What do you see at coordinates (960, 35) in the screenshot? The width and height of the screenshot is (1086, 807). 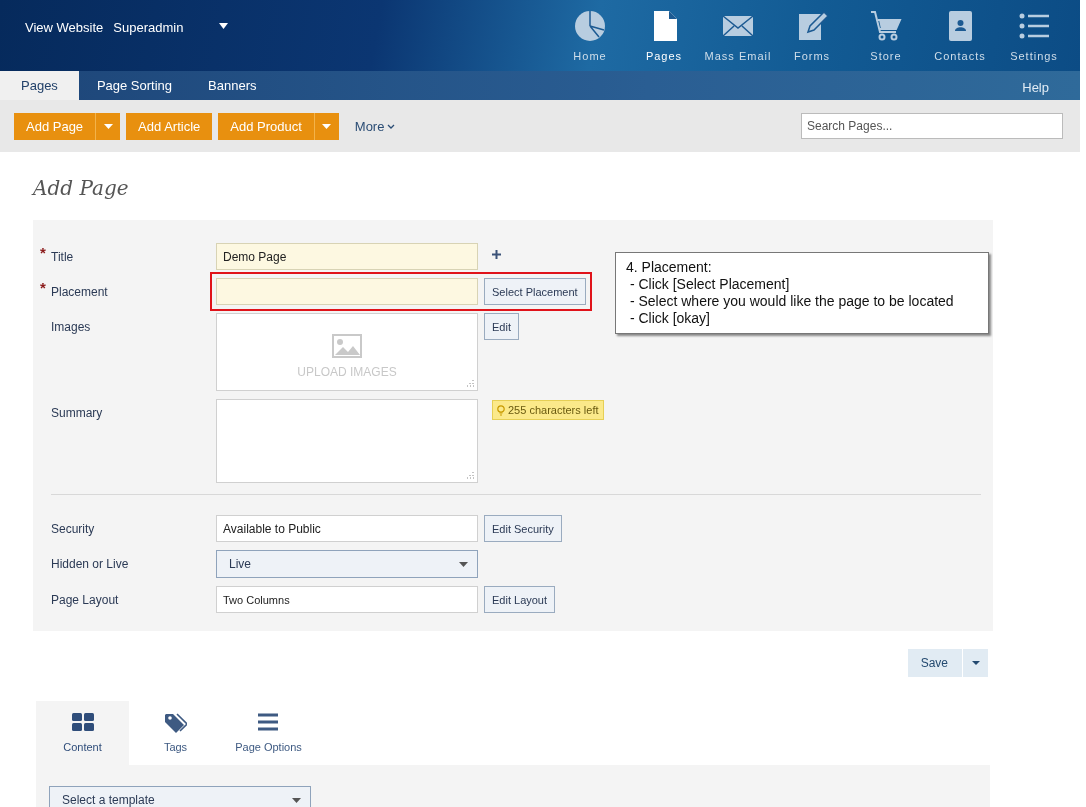 I see `nav-item: Contacts` at bounding box center [960, 35].